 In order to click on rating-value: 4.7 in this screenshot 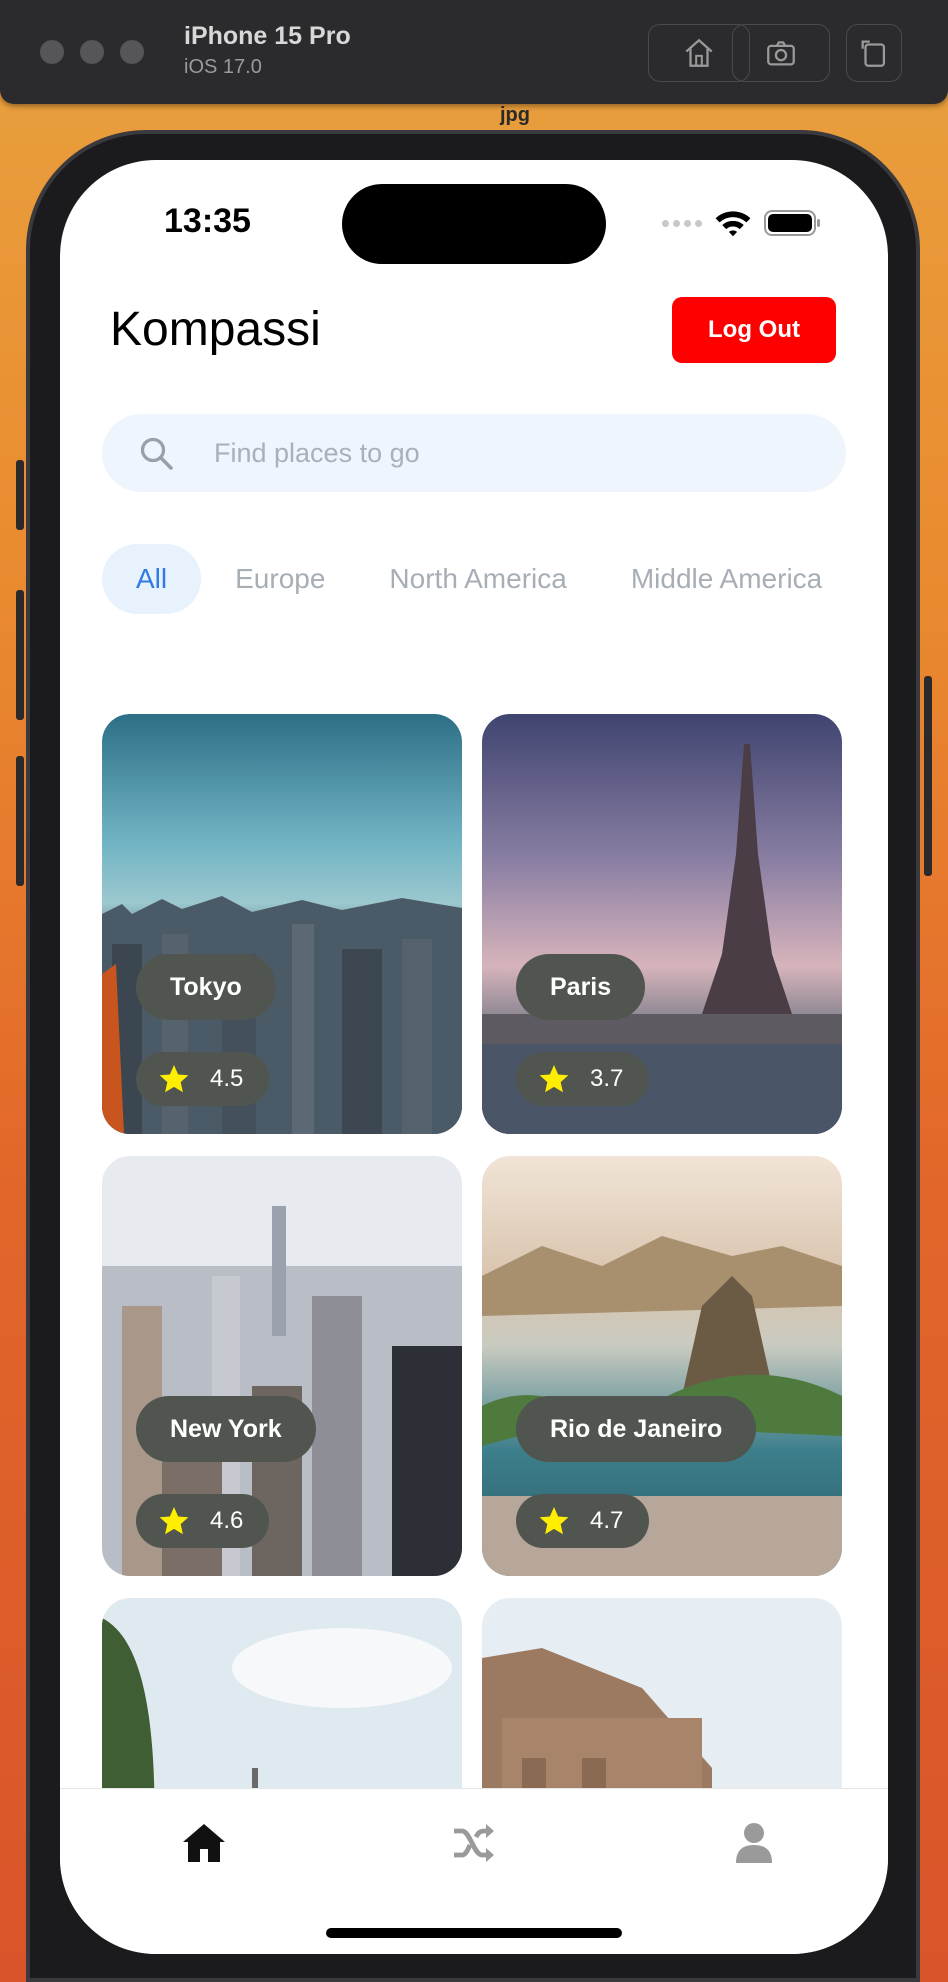, I will do `click(607, 1520)`.